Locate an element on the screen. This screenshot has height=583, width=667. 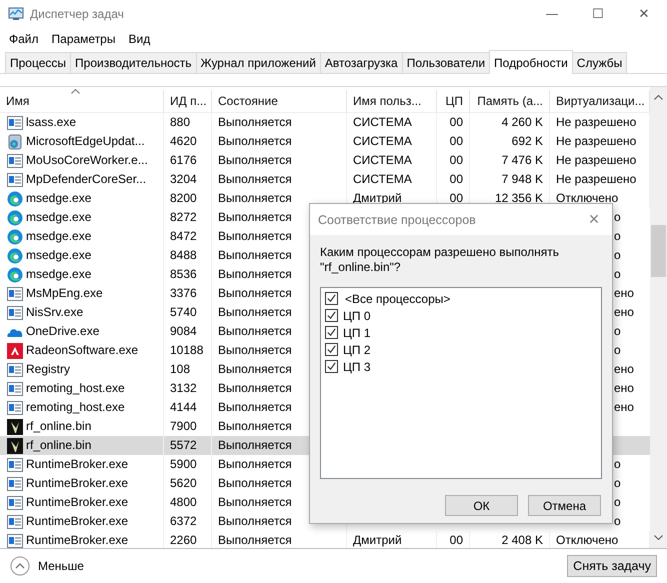
tab: Журнал приложений is located at coordinates (258, 62).